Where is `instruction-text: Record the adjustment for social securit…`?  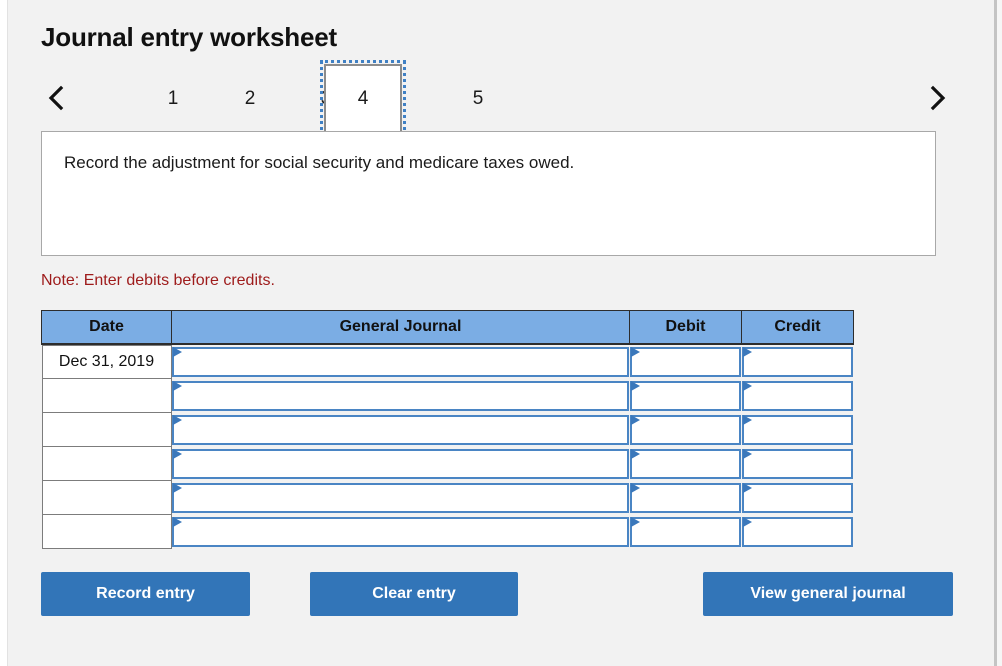 instruction-text: Record the adjustment for social securit… is located at coordinates (319, 162).